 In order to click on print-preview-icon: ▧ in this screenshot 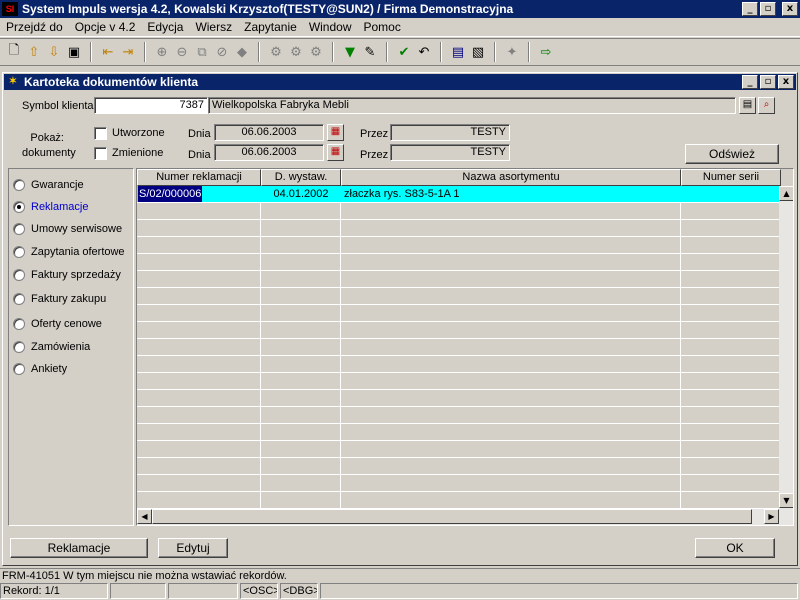, I will do `click(478, 52)`.